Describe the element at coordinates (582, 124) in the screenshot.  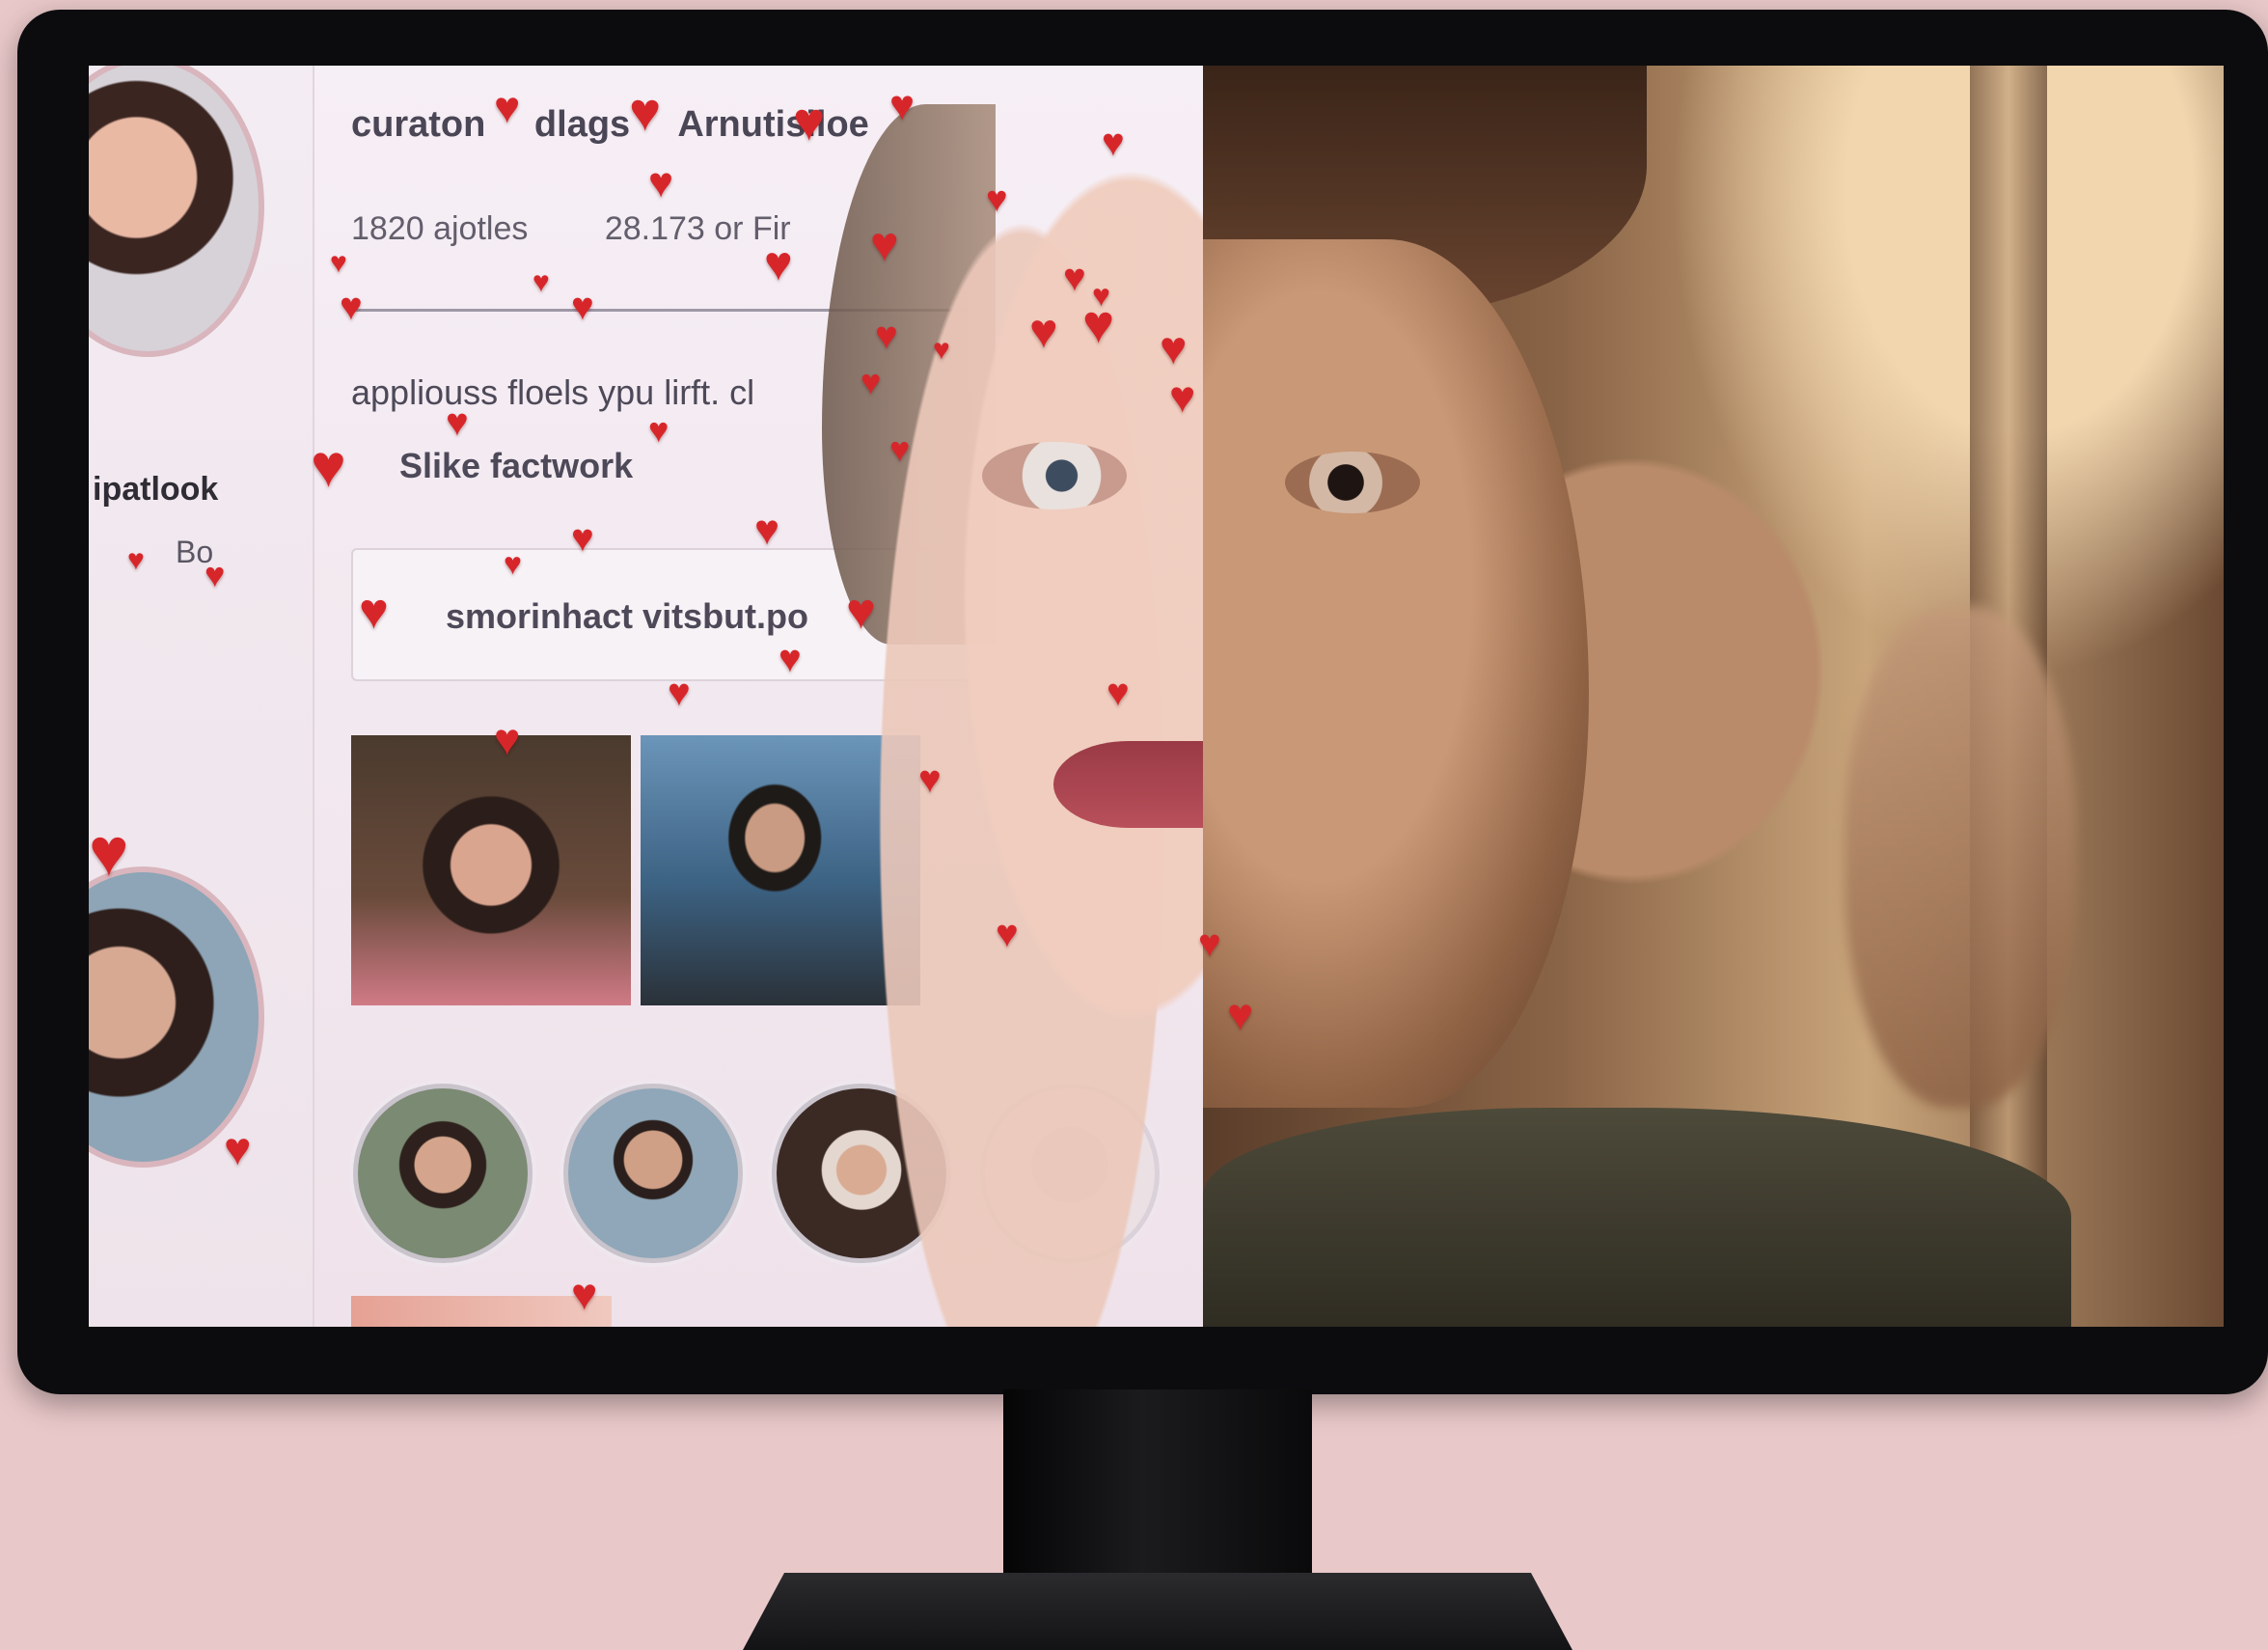
I see `tab-dlags: dlags` at that location.